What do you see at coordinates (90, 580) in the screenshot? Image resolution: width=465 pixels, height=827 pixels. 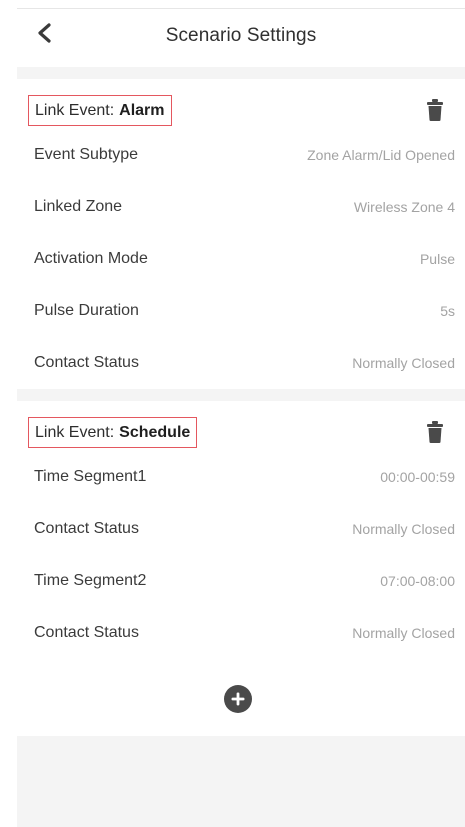 I see `setting-label: Time Segment2` at bounding box center [90, 580].